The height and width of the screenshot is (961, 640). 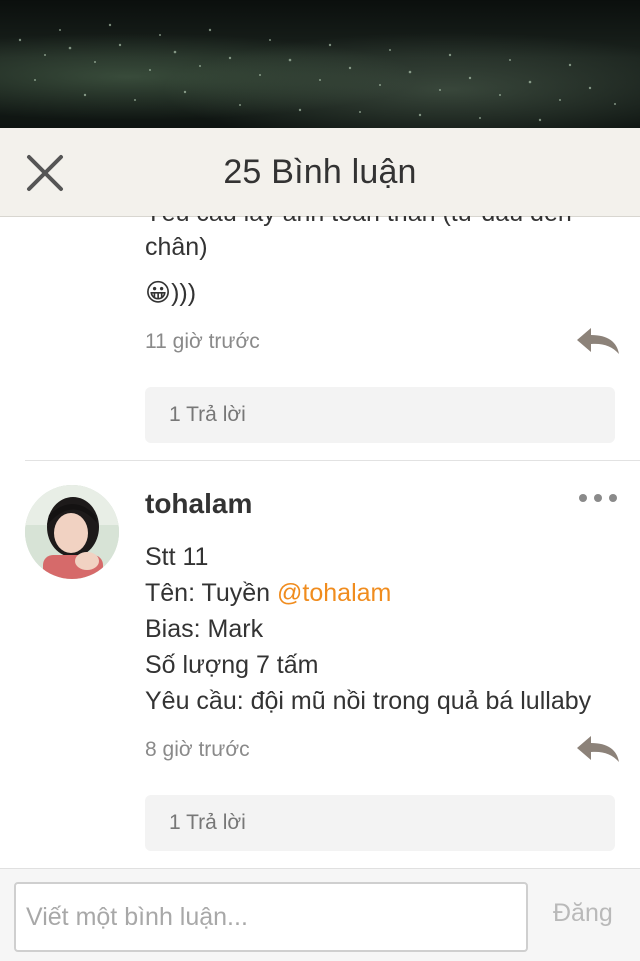 What do you see at coordinates (197, 749) in the screenshot?
I see `comment-timestamp: 8 giờ trước` at bounding box center [197, 749].